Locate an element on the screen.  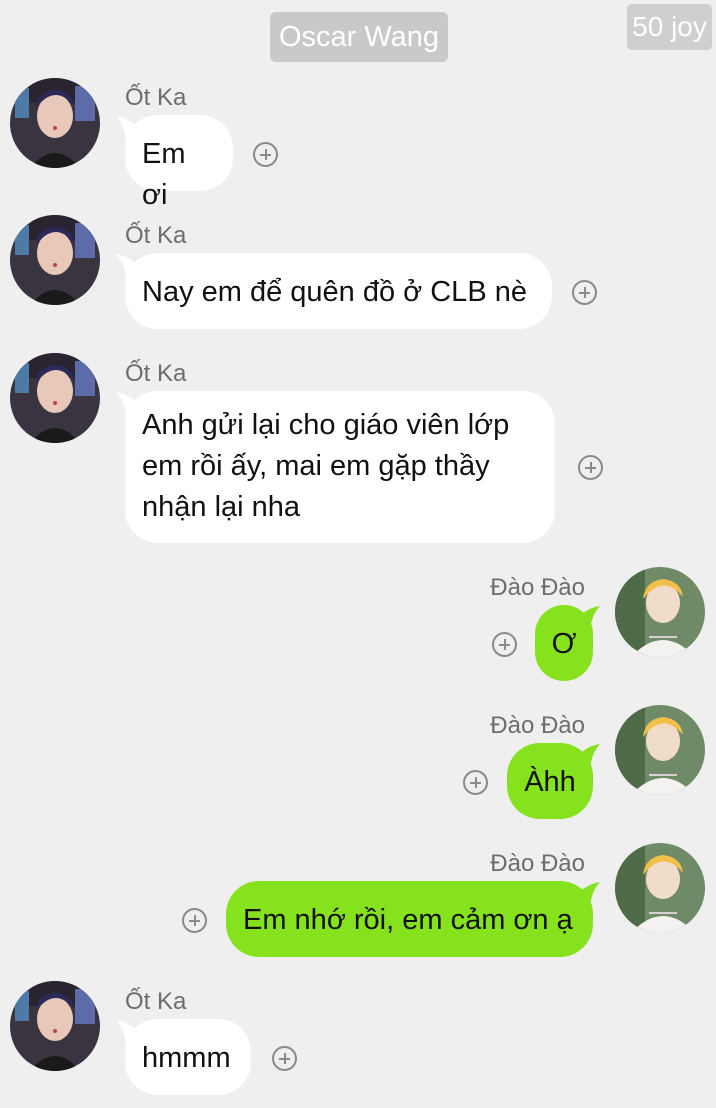
message-line: Anh gửi lại cho giáo viên lớp is located at coordinates (326, 425).